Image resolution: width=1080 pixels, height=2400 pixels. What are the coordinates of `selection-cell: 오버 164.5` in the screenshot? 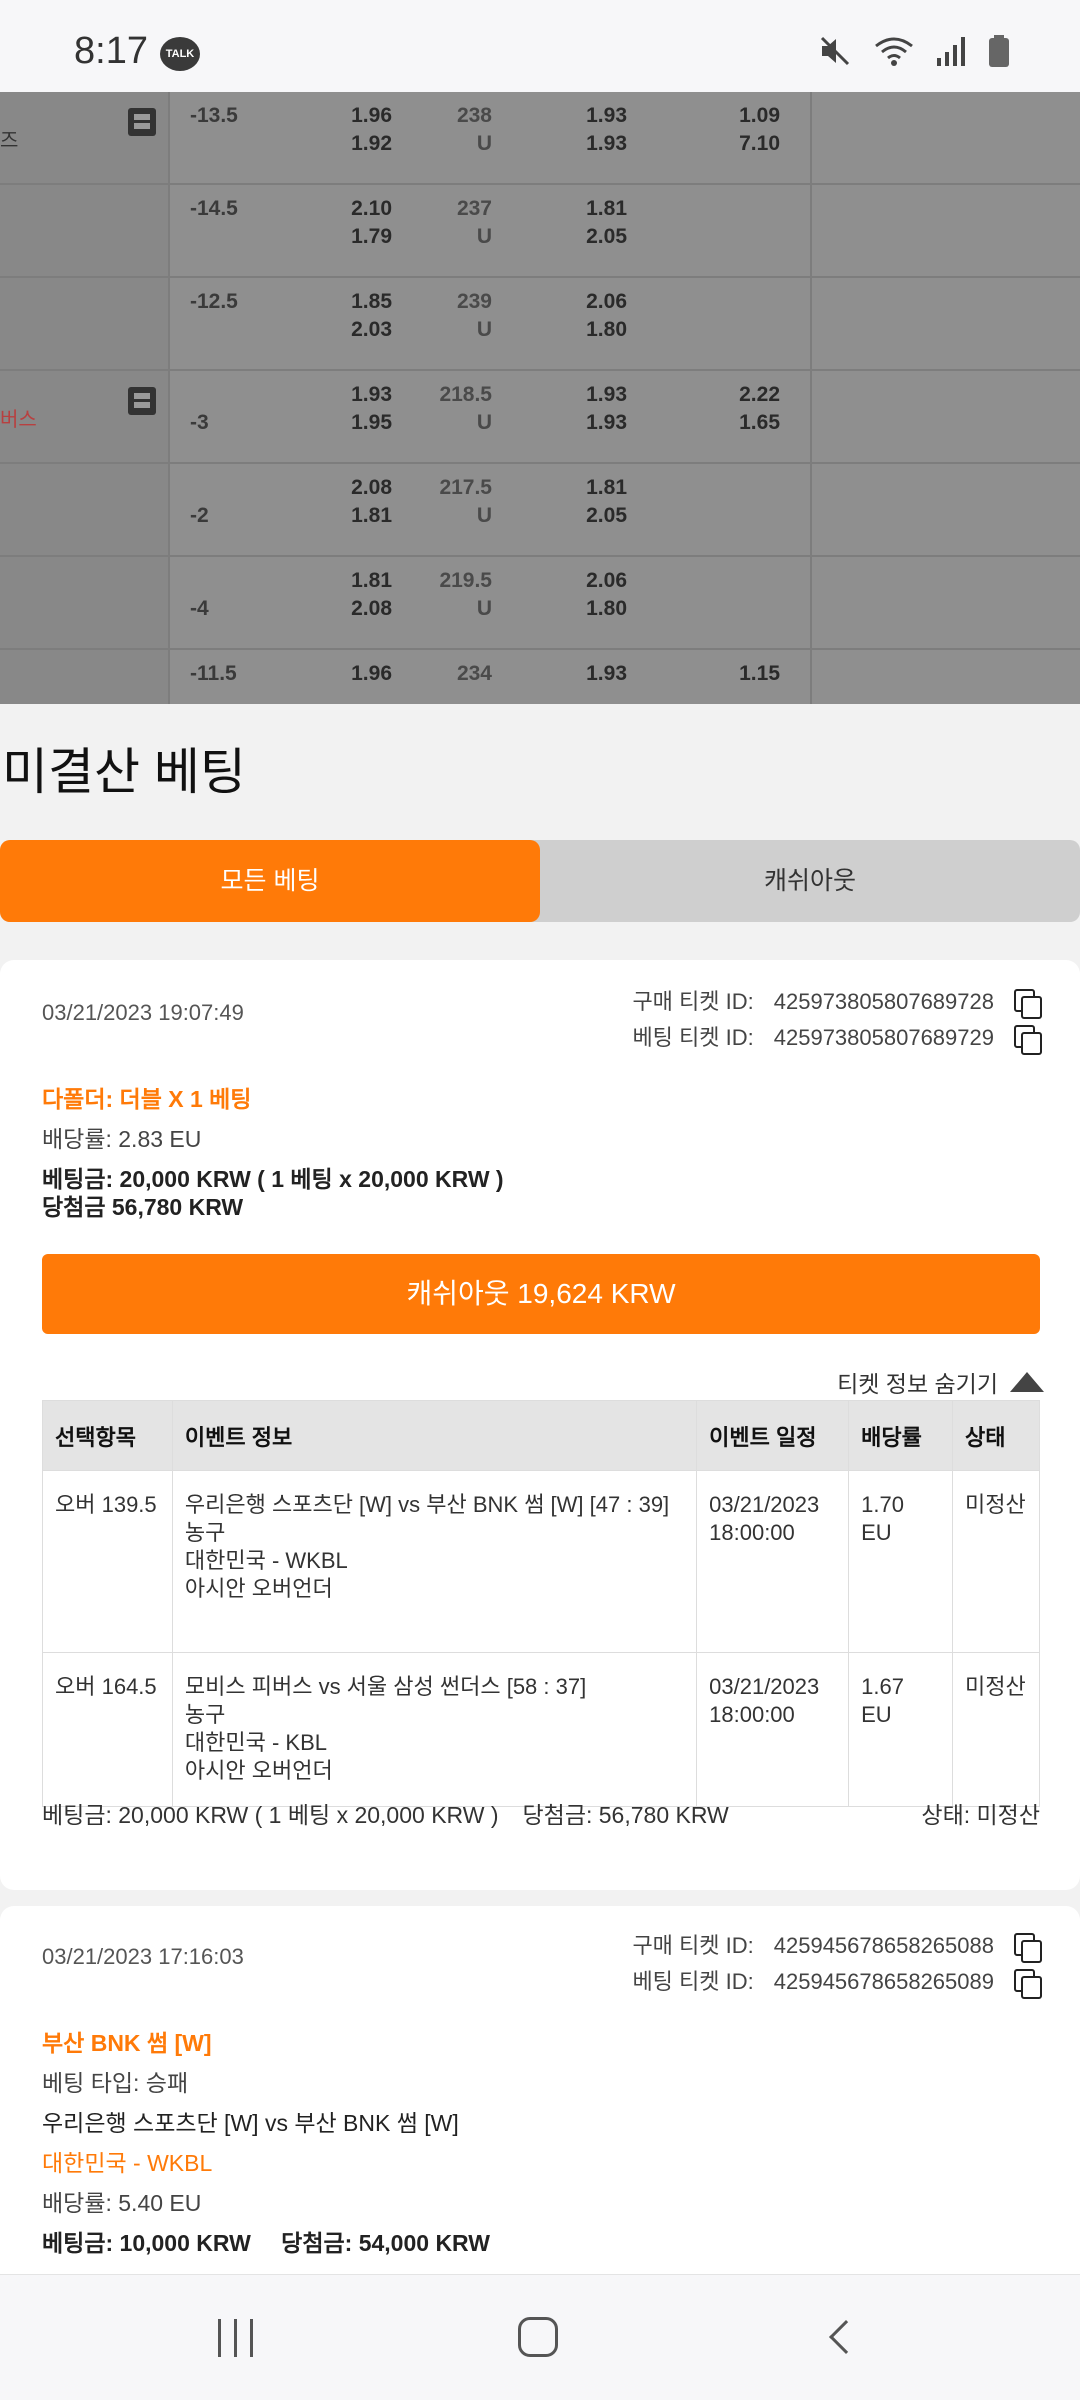 It's located at (107, 1729).